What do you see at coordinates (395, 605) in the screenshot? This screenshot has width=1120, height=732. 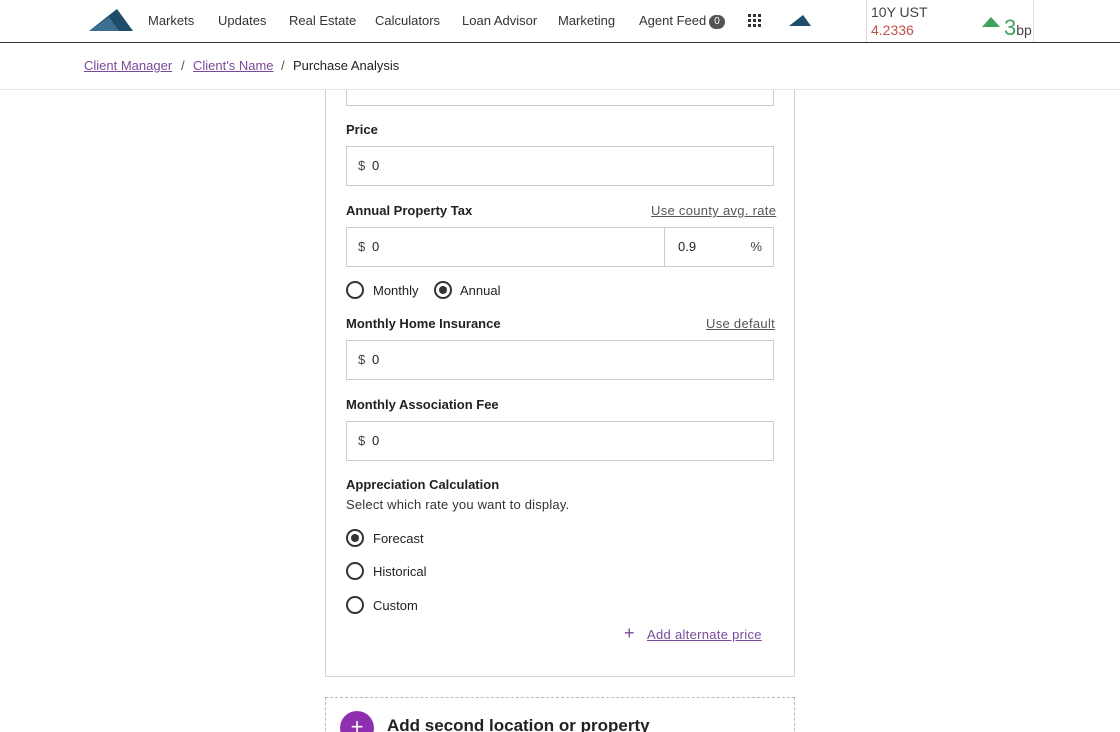 I see `radio-custom-label: Custom` at bounding box center [395, 605].